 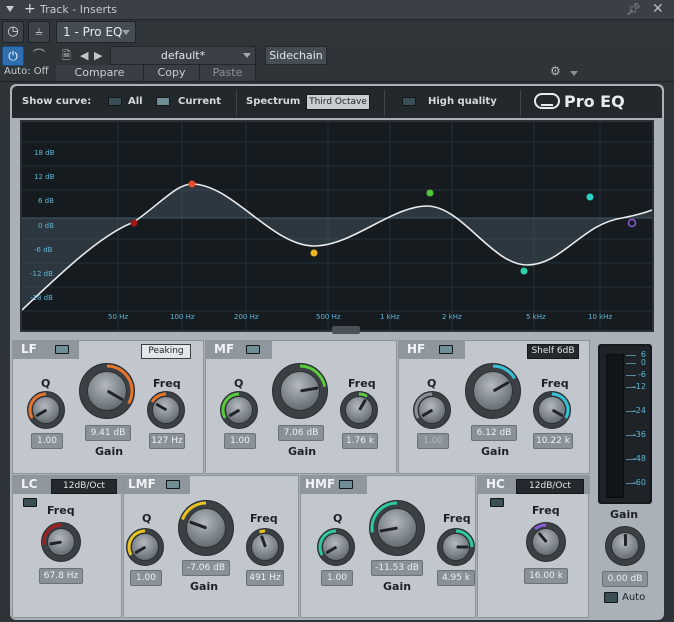 I want to click on pin-icon: 📌︎, so click(x=633, y=9).